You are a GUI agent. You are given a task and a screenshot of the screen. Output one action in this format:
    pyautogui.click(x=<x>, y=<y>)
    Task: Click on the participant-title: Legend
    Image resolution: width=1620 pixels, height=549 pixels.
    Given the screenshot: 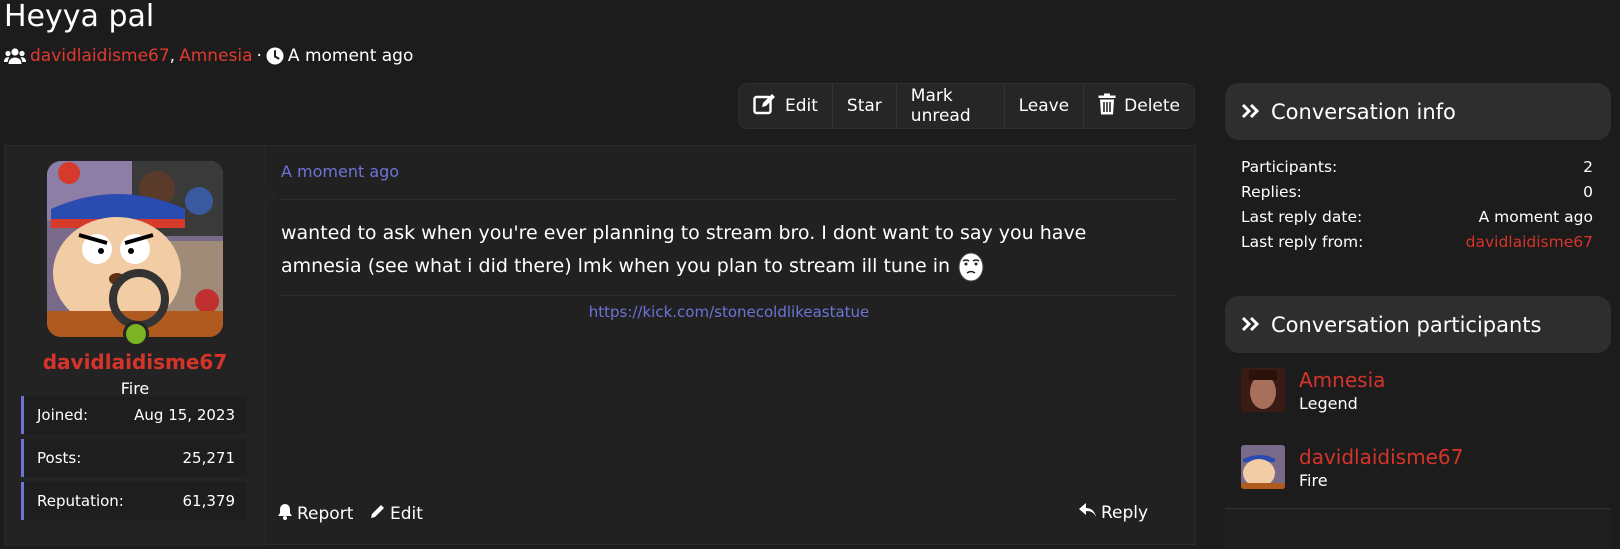 What is the action you would take?
    pyautogui.click(x=1328, y=403)
    